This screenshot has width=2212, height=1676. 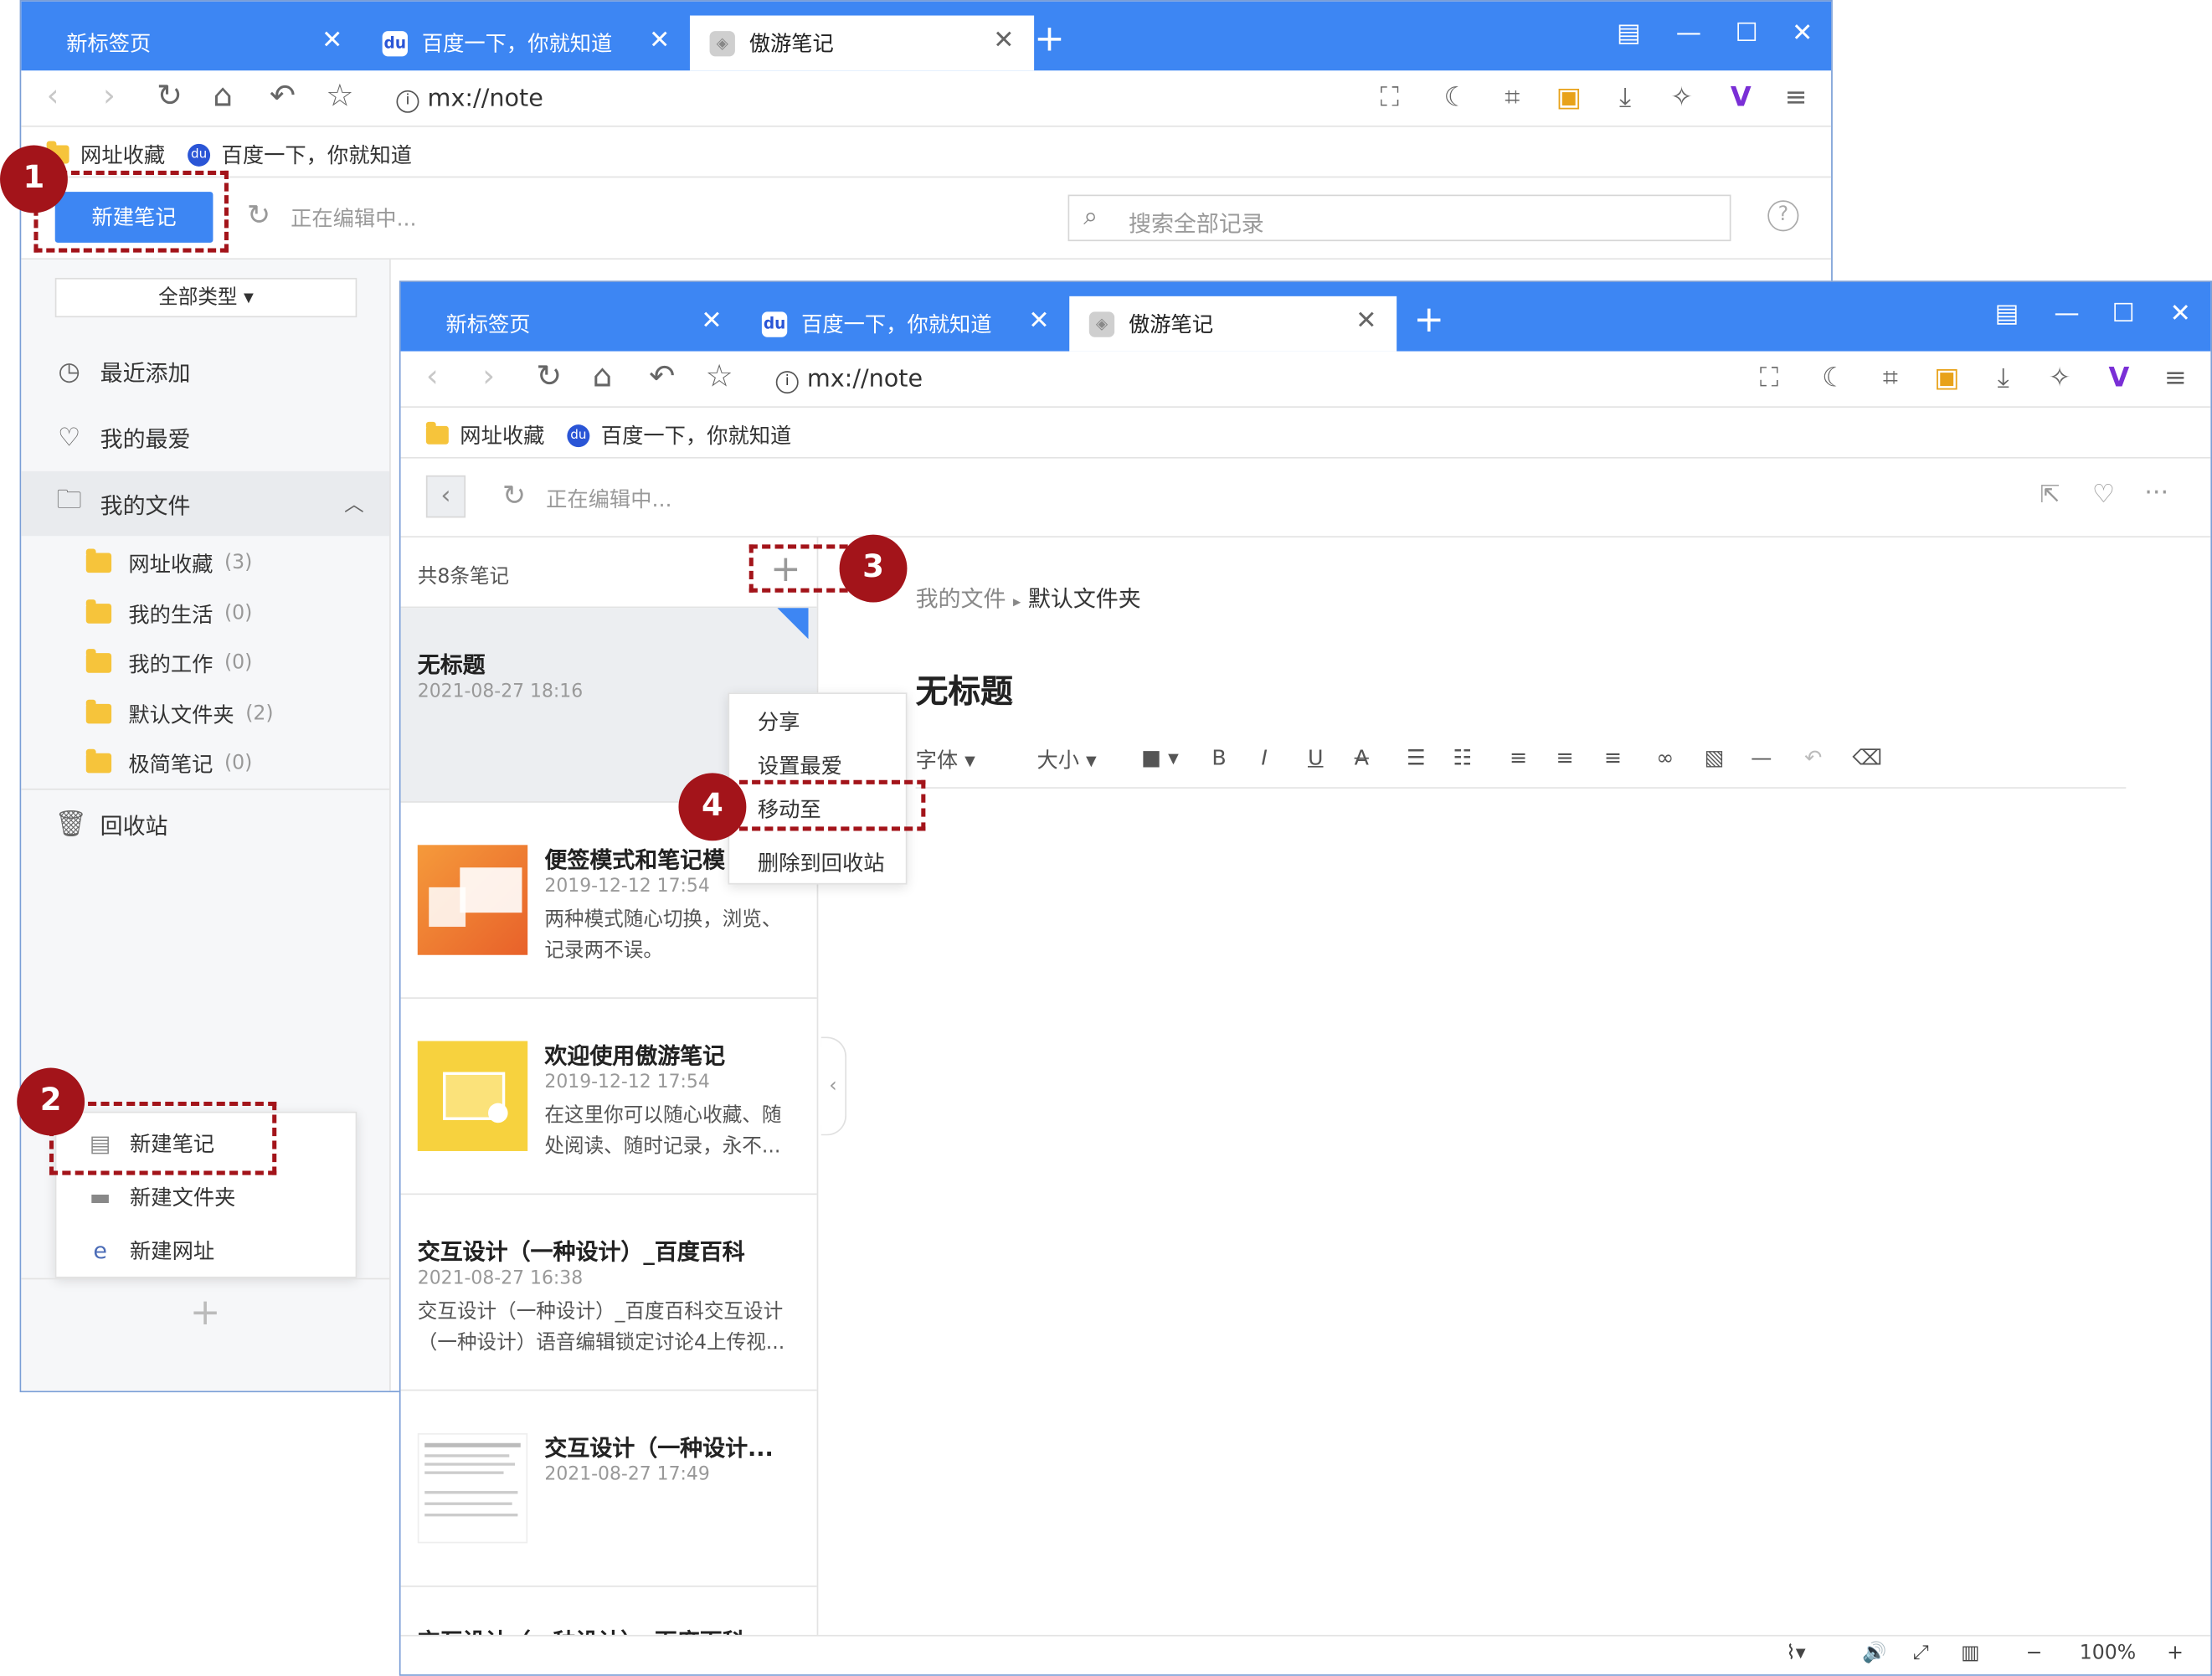 What do you see at coordinates (2050, 496) in the screenshot?
I see `share-icon: ⇱` at bounding box center [2050, 496].